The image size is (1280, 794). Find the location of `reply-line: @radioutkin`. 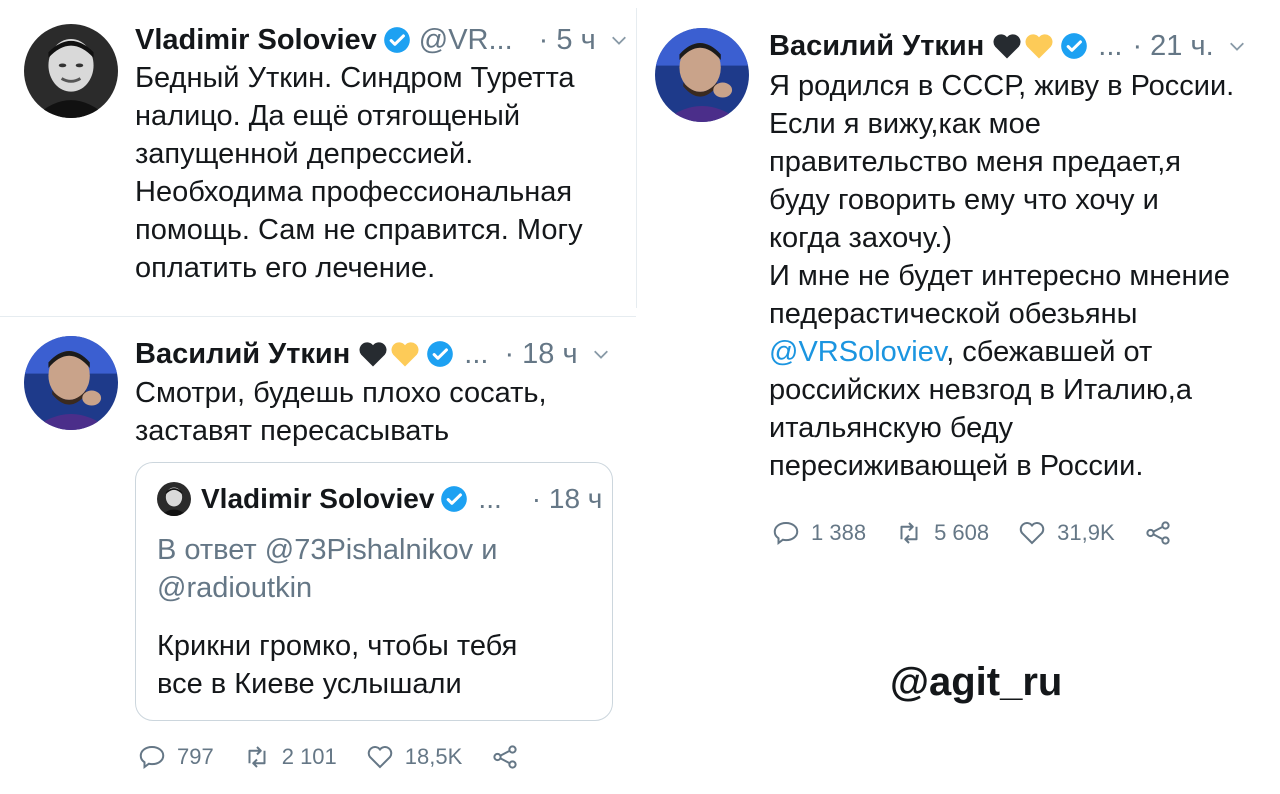

reply-line: @radioutkin is located at coordinates (235, 588).